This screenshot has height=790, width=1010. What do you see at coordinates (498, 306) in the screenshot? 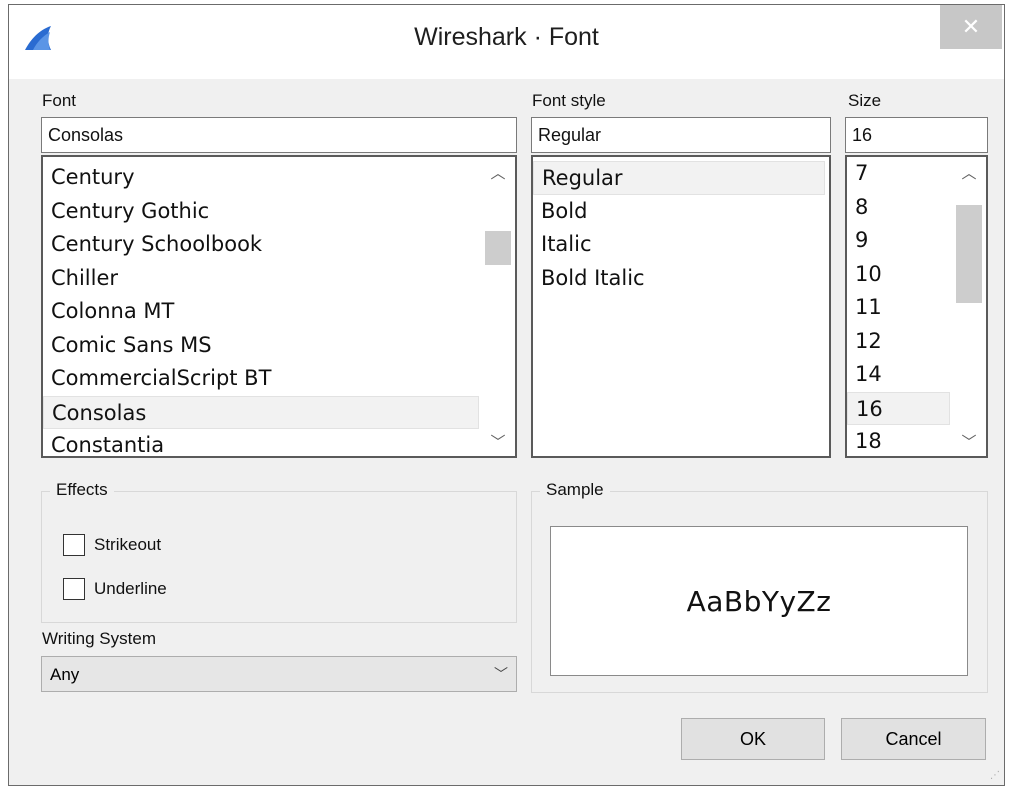
I see `font-list-scrollbar: ︿ ﹀` at bounding box center [498, 306].